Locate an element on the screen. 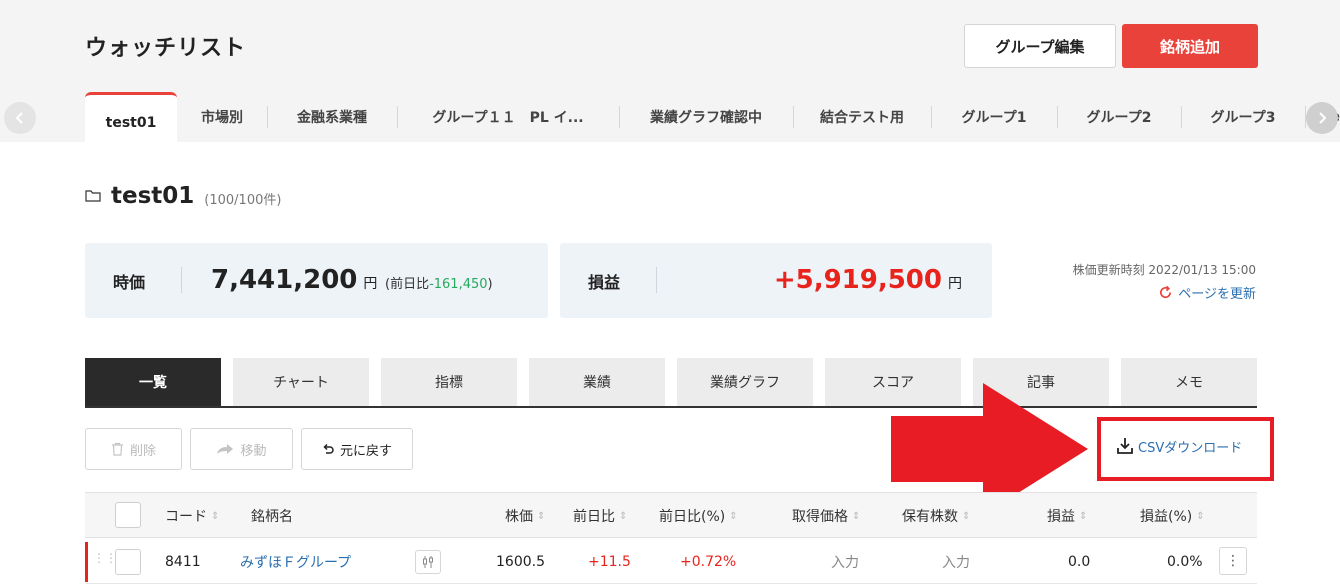 This screenshot has height=584, width=1340. cell-pl-pct: 0.0% is located at coordinates (1185, 562).